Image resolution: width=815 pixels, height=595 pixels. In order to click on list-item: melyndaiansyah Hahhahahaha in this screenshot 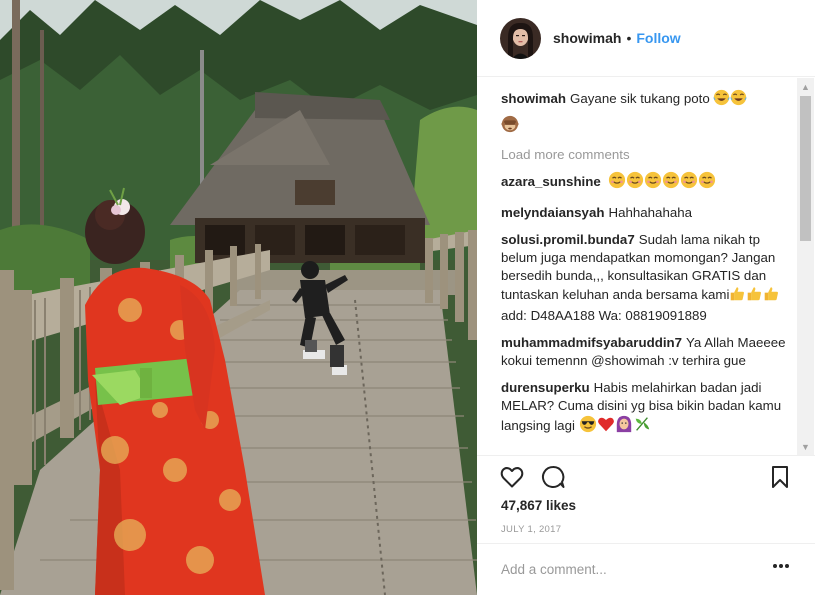, I will do `click(646, 213)`.